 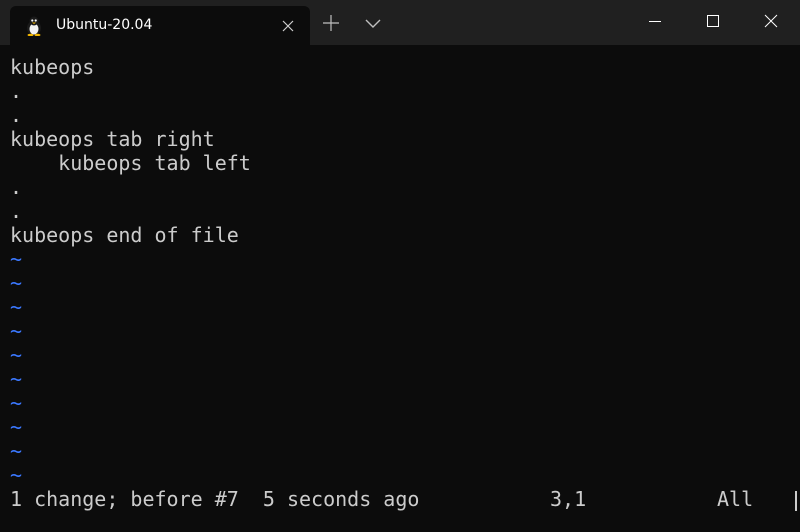 I want to click on minimize-icon, so click(x=655, y=21).